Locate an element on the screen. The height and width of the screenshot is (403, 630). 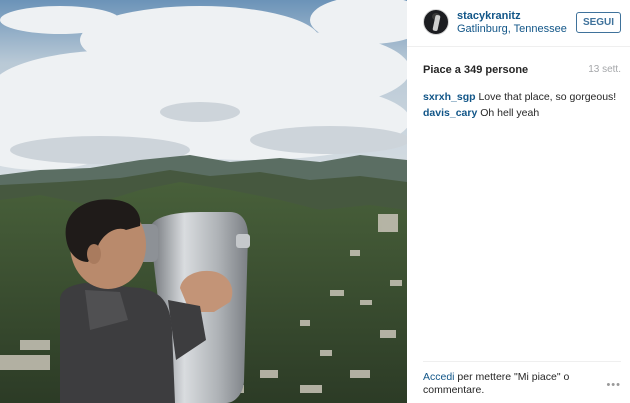
likes-count: Piace a 349 persone is located at coordinates (475, 70).